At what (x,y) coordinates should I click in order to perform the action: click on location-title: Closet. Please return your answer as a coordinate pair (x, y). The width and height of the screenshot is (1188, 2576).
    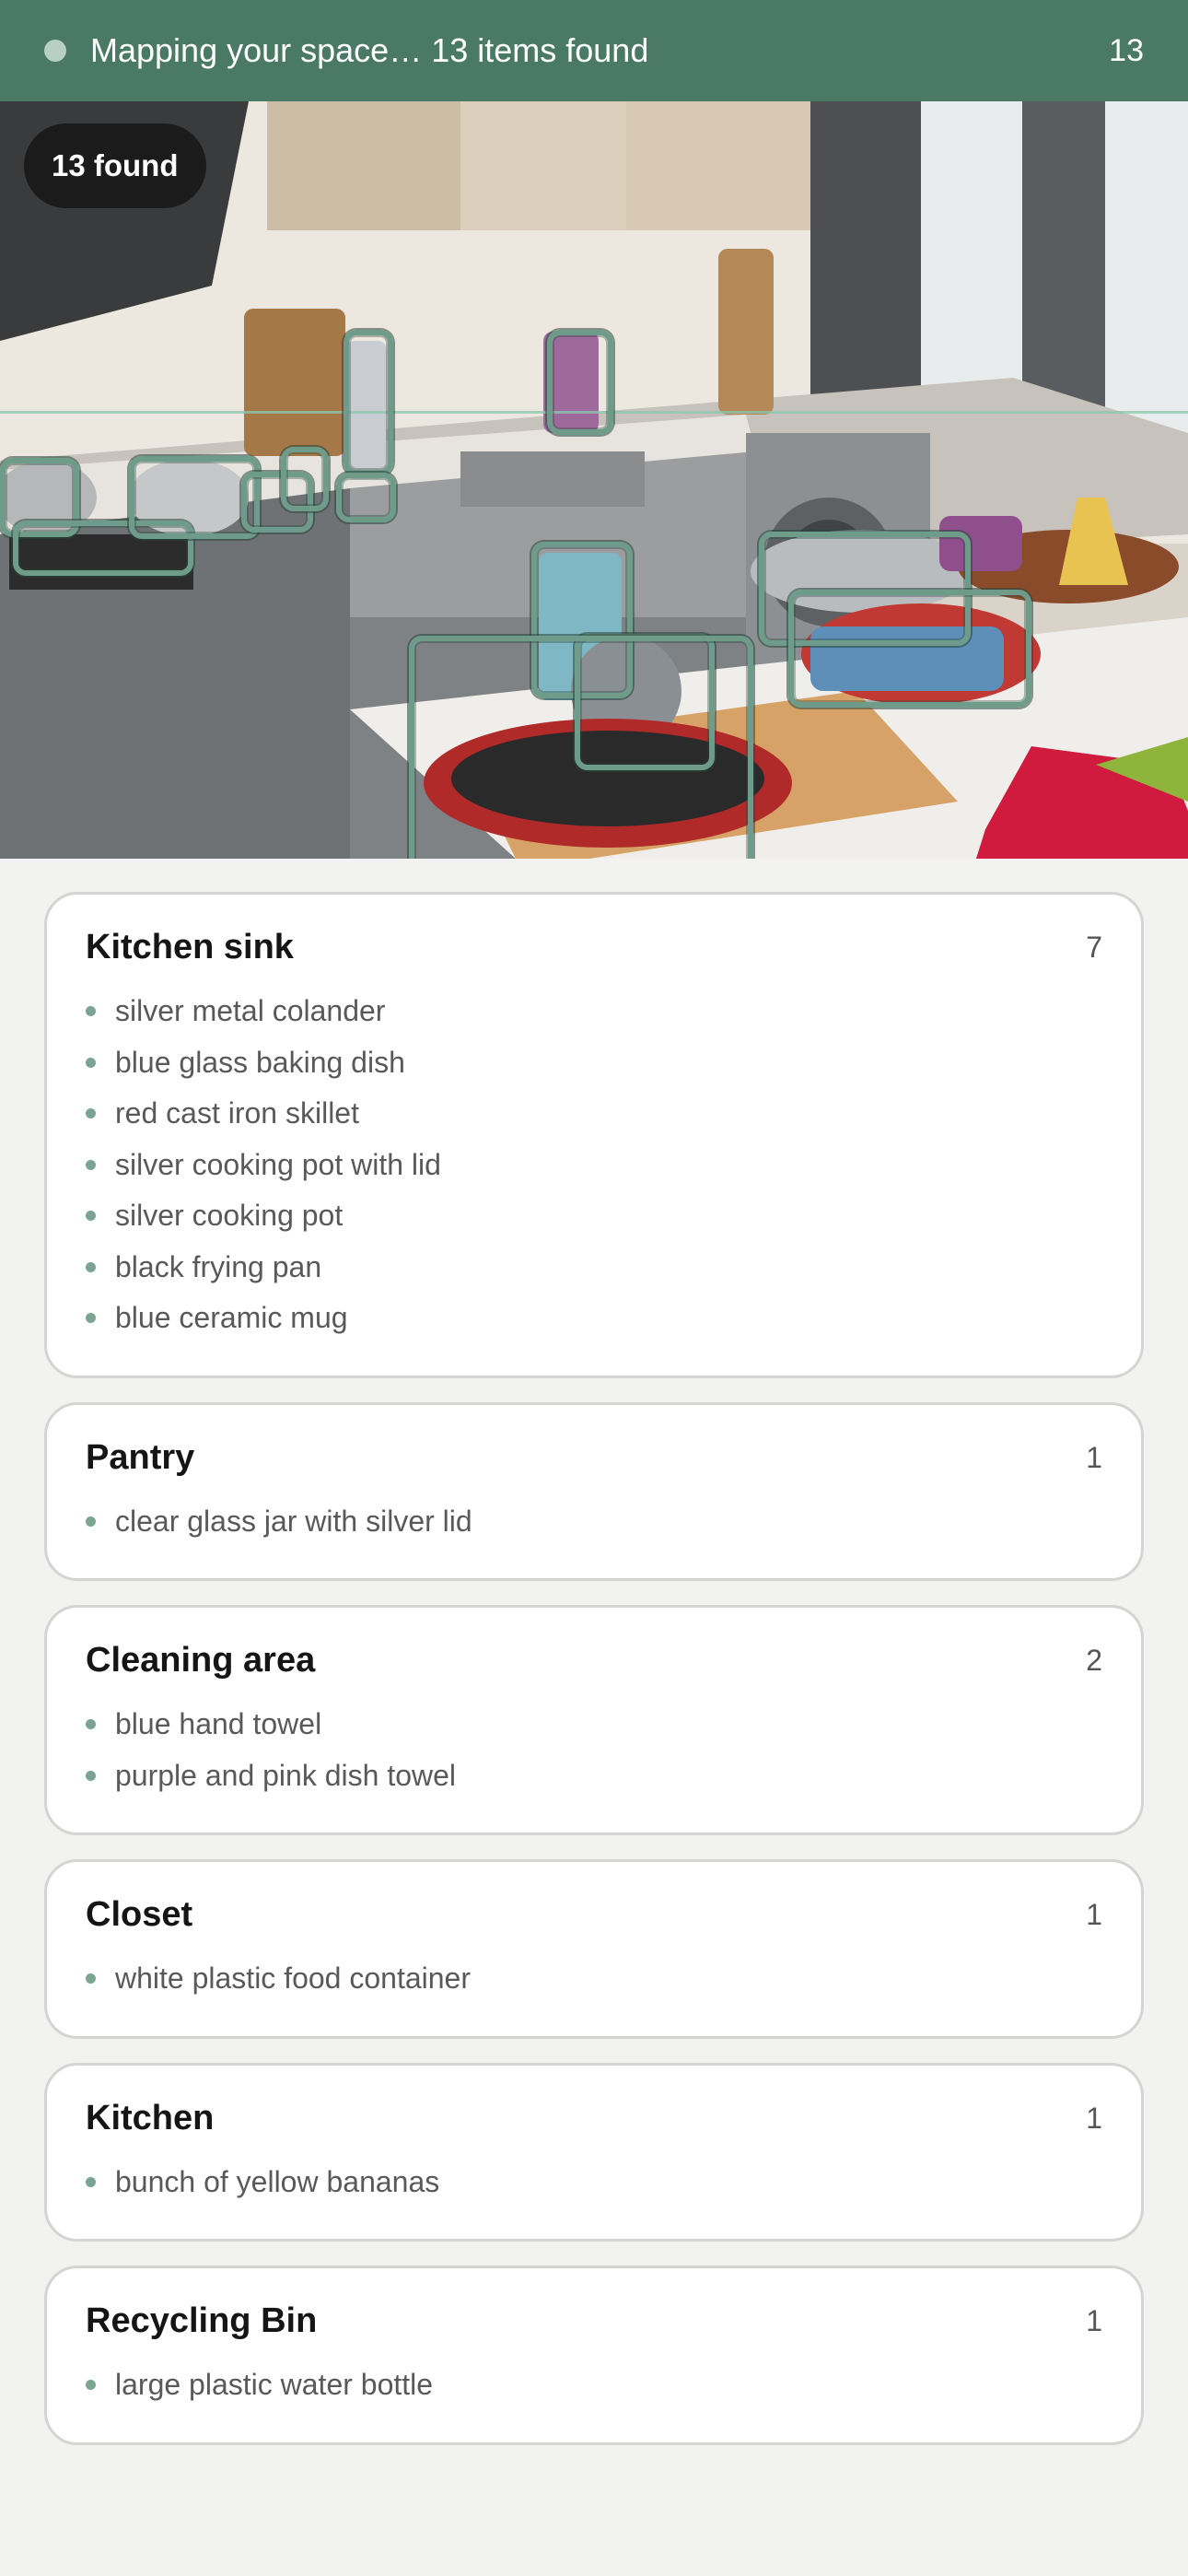
    Looking at the image, I should click on (139, 1914).